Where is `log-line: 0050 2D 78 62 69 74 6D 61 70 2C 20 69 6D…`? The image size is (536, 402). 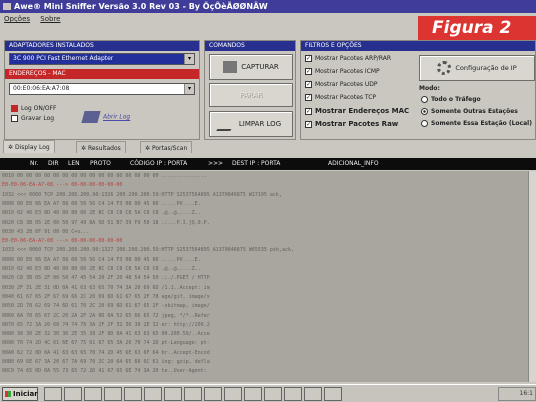
log-line: 0050 2D 78 62 69 74 6D 61 70 2C 20 69 6D… is located at coordinates (106, 306).